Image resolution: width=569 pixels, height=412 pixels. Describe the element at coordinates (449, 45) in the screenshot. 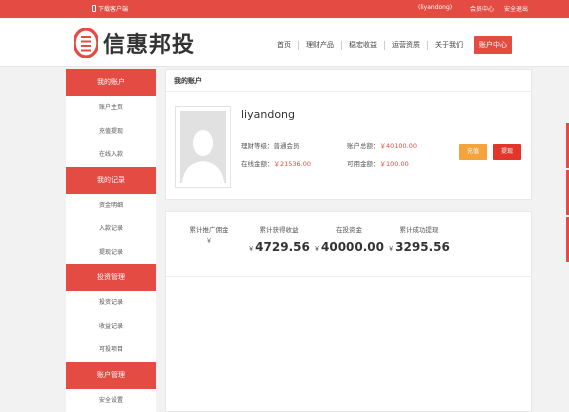

I see `nav-about: 关于我们` at that location.